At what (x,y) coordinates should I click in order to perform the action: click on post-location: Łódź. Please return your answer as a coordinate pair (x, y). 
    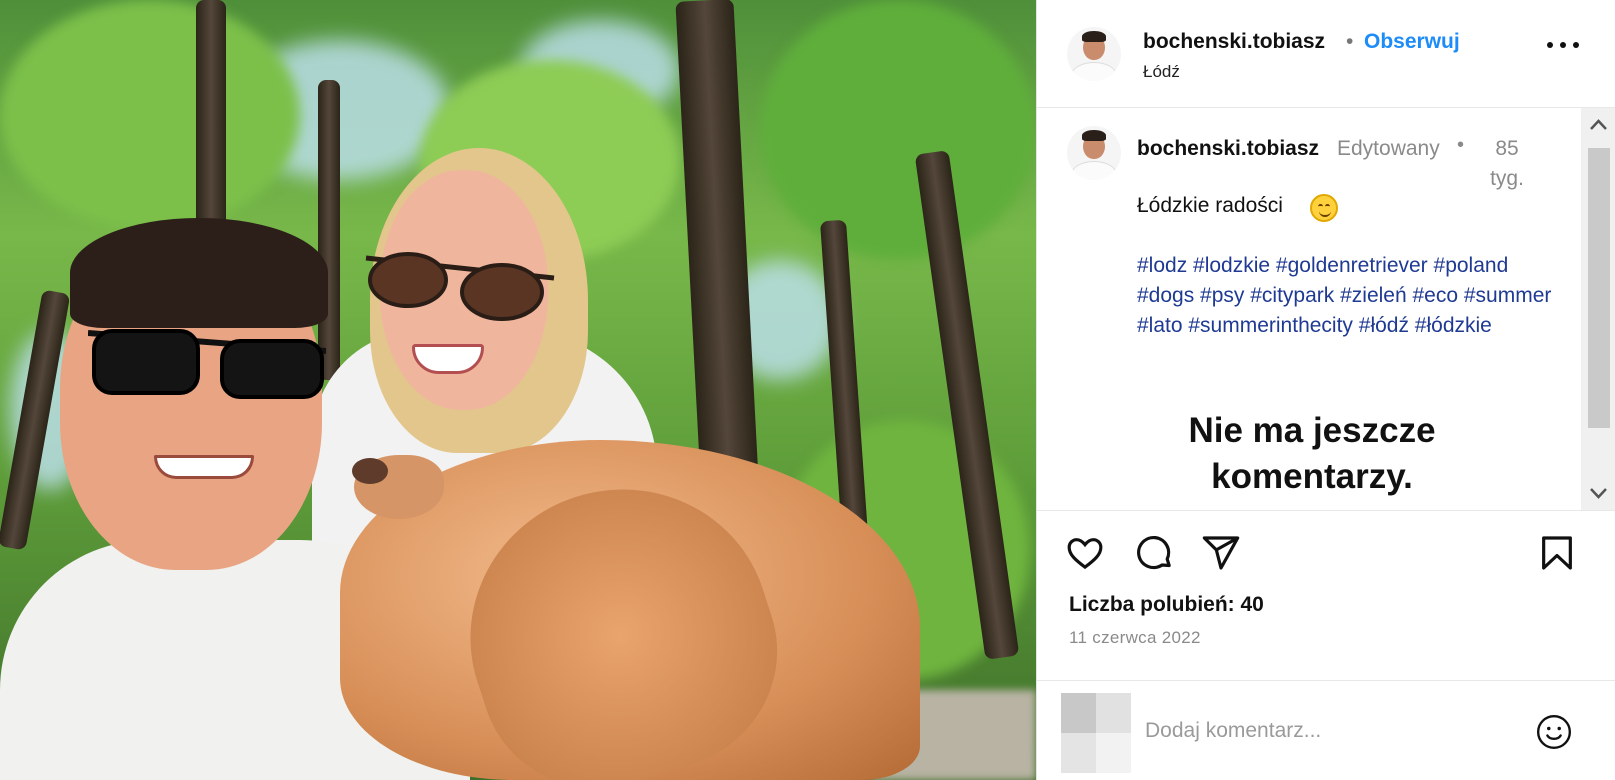
    Looking at the image, I should click on (1161, 72).